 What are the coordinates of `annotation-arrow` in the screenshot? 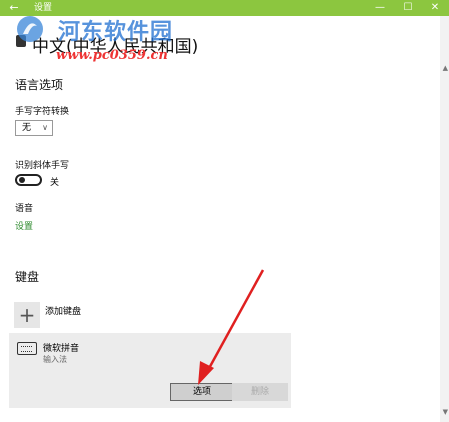 It's located at (231, 327).